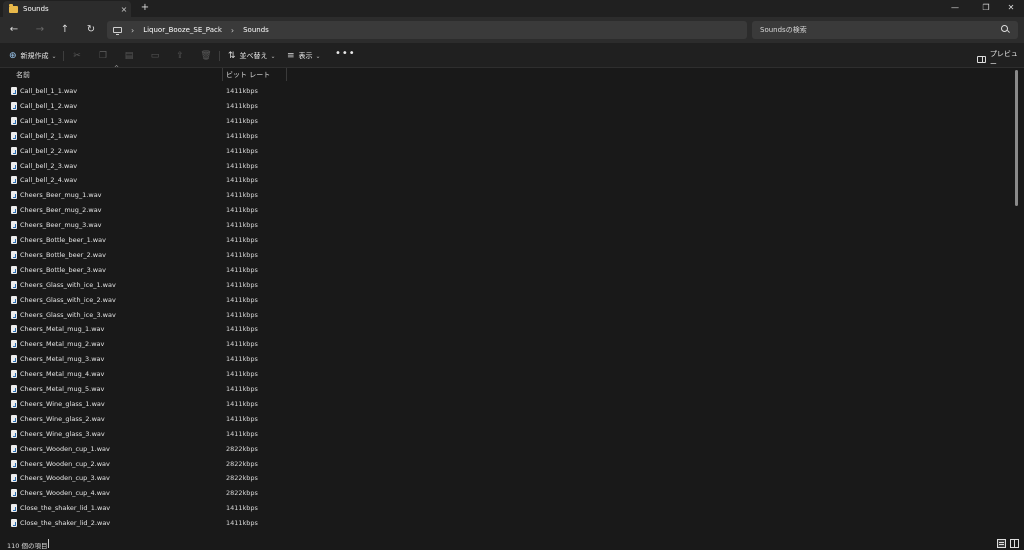 This screenshot has width=1024, height=550. I want to click on file-row: Cheers_Wooden_cup_3.wav 2822kbps, so click(506, 478).